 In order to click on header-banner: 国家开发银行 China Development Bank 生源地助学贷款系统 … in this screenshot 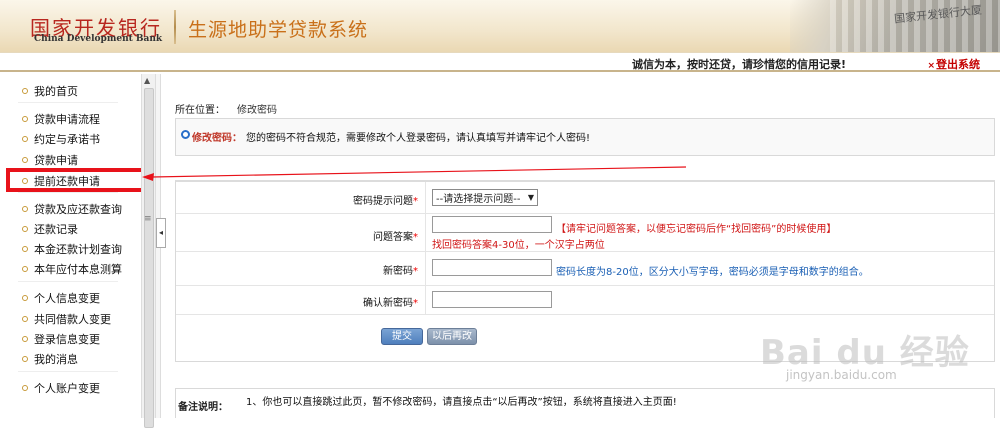, I will do `click(500, 26)`.